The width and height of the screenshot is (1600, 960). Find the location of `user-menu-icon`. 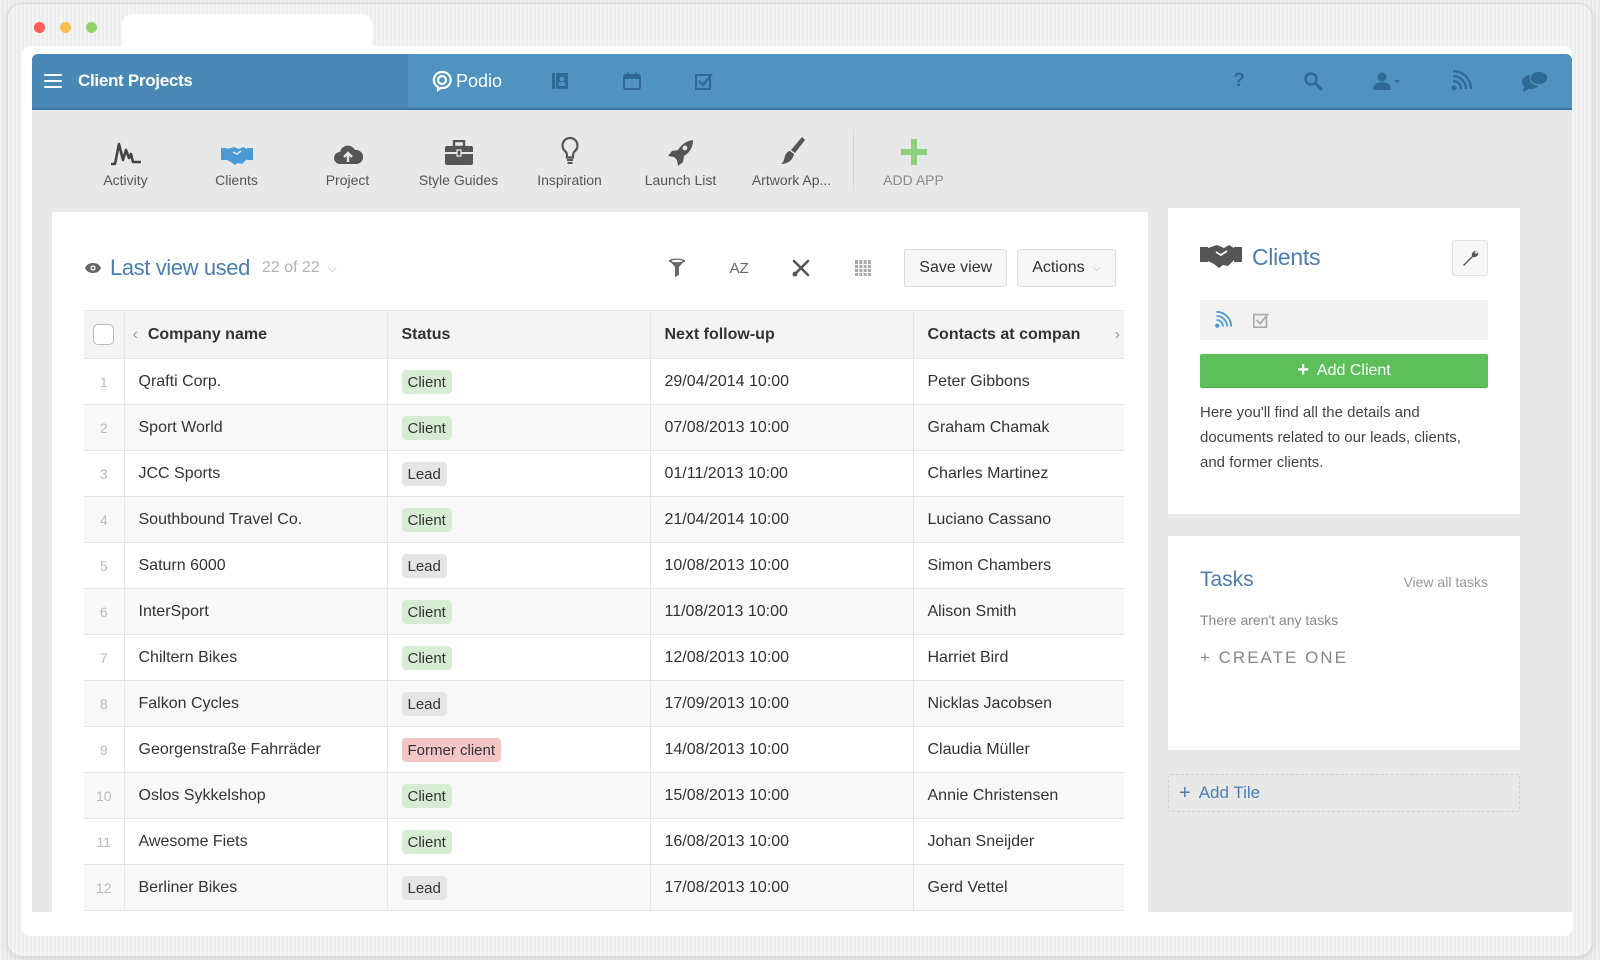

user-menu-icon is located at coordinates (1387, 81).